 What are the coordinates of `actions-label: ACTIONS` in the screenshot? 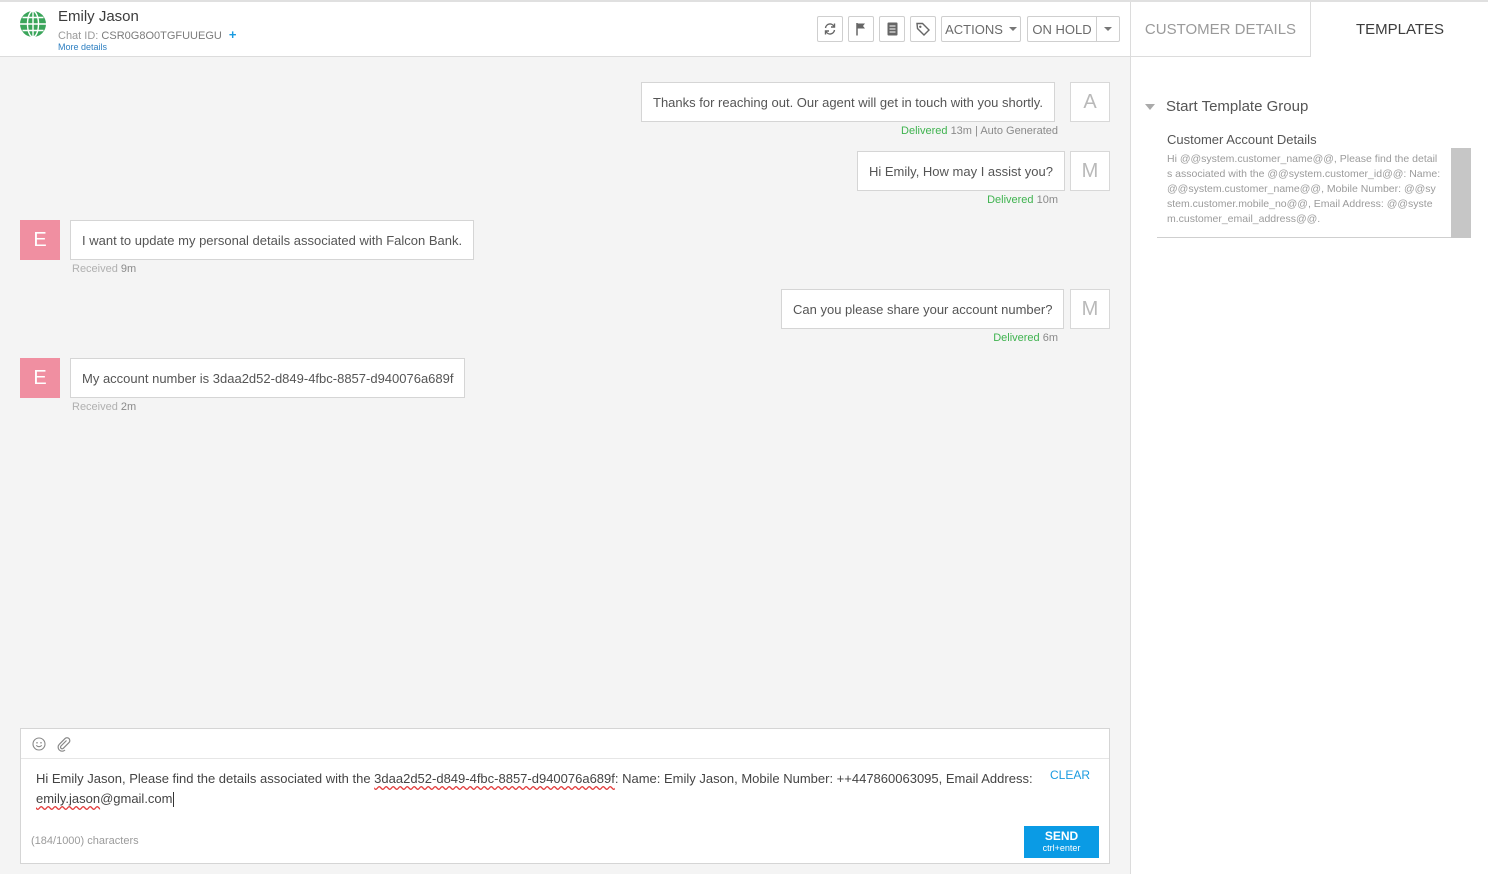 It's located at (974, 29).